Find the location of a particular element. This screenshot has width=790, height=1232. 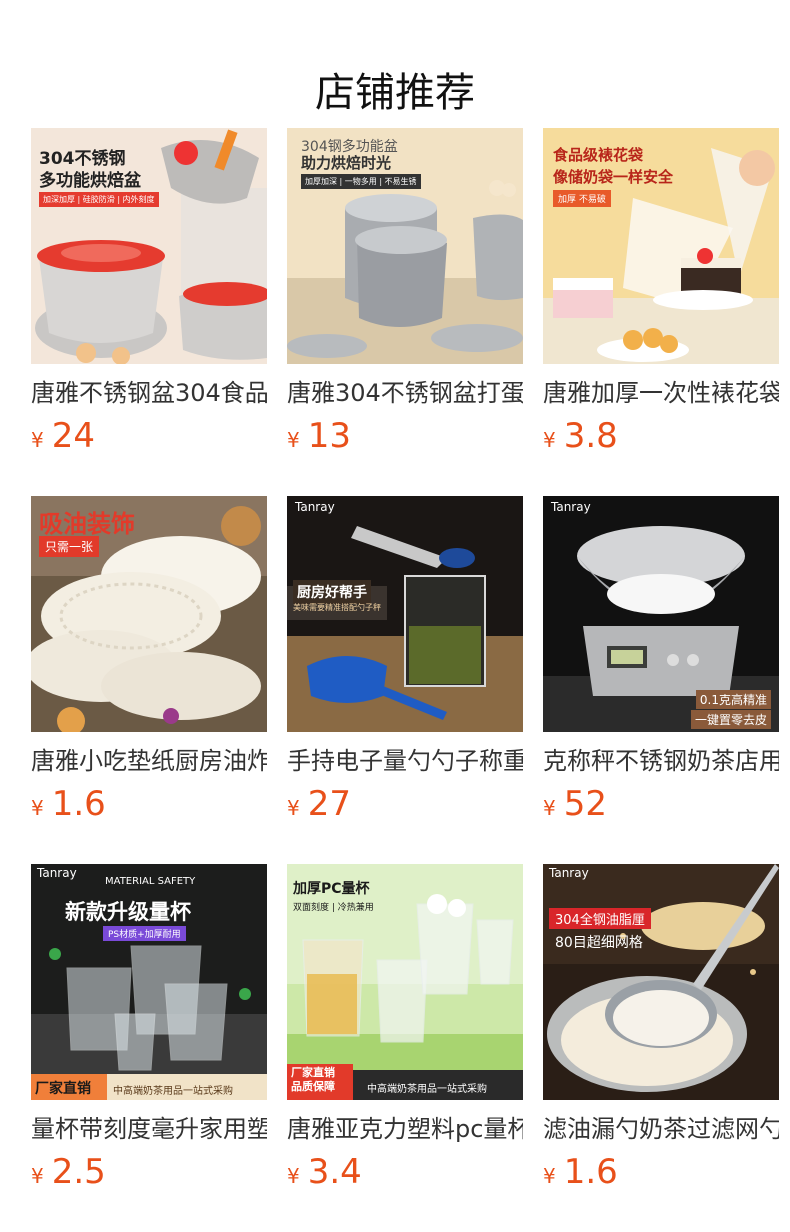

image-tag: 加厚加深 | 一物多用 | 不易生锈 is located at coordinates (361, 181).